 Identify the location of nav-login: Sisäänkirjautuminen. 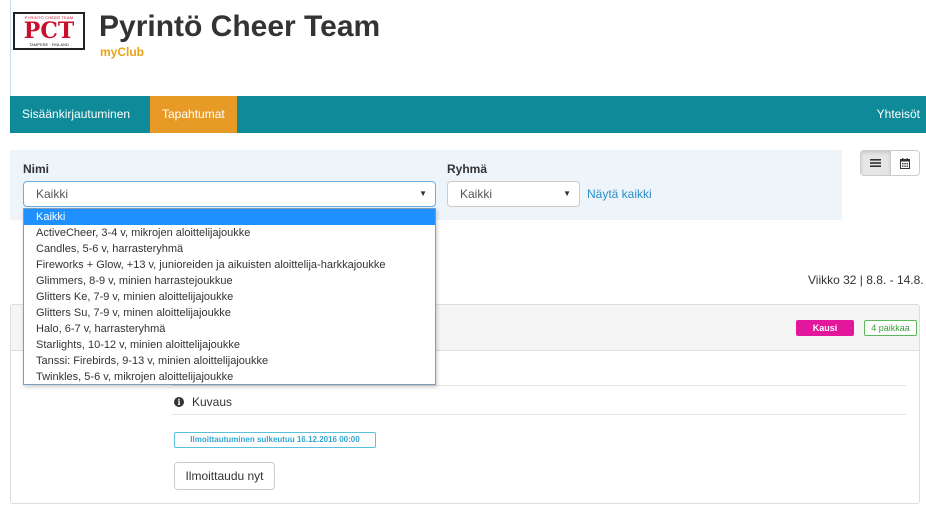
(76, 114).